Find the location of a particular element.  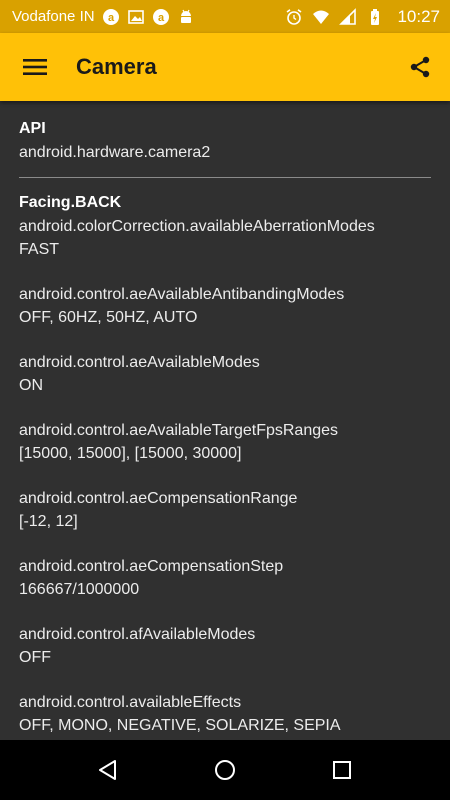

property-value: FAST is located at coordinates (39, 249).